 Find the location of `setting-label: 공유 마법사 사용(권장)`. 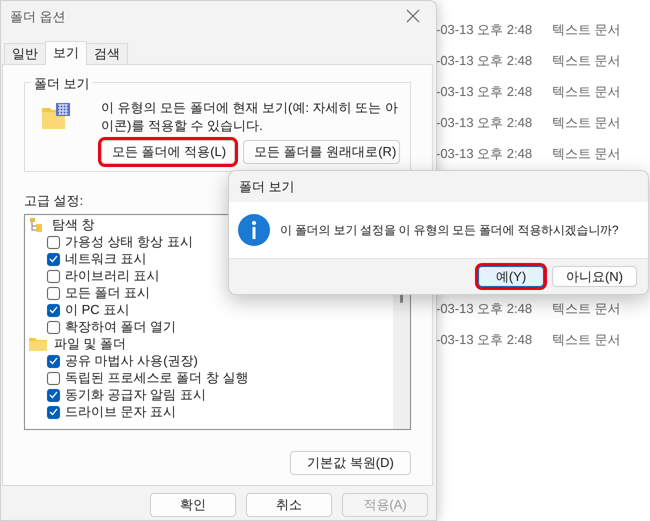

setting-label: 공유 마법사 사용(권장) is located at coordinates (131, 361).